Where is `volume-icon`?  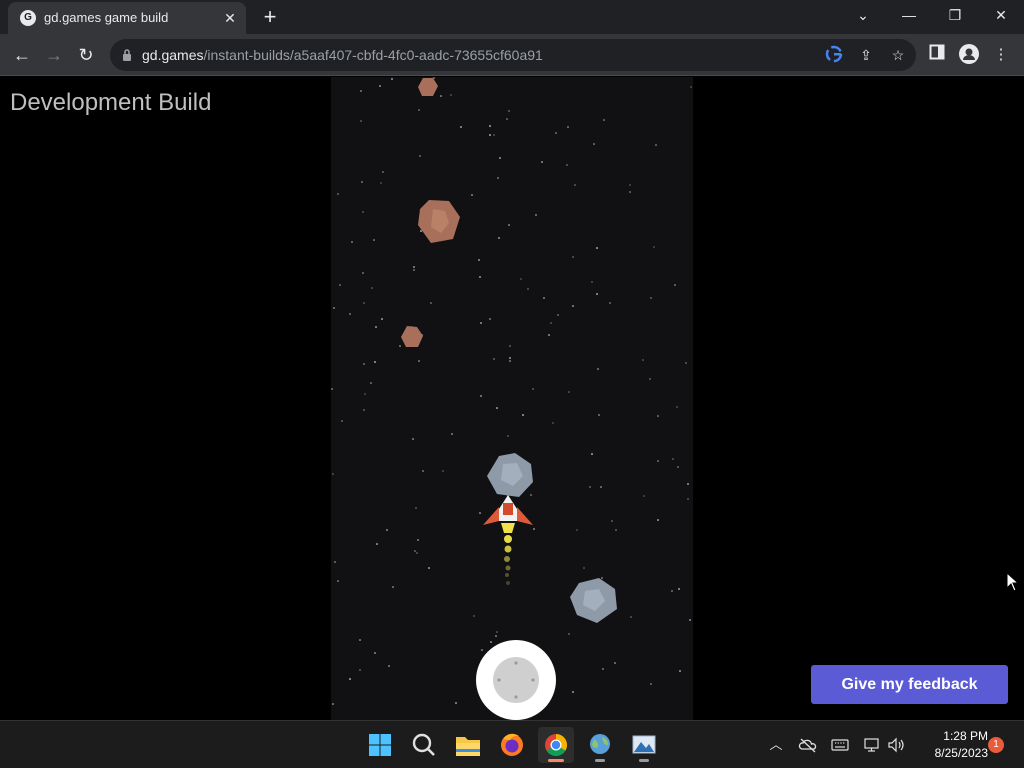 volume-icon is located at coordinates (896, 745).